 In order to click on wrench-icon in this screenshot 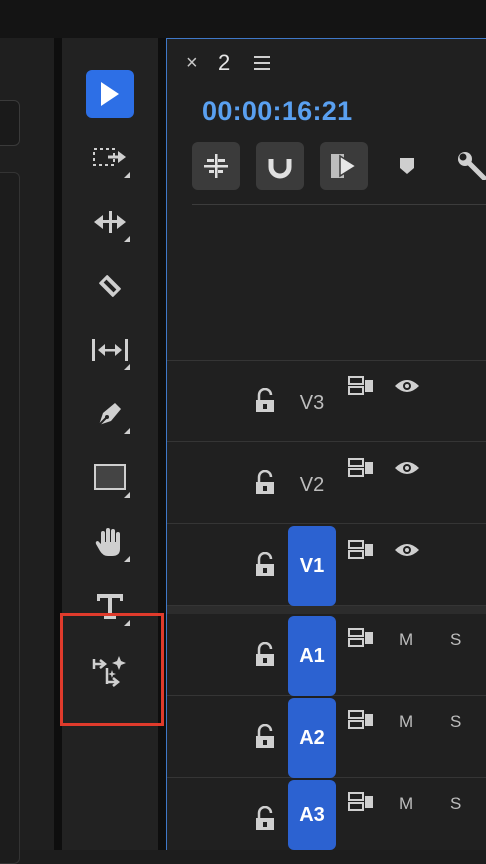, I will do `click(472, 166)`.